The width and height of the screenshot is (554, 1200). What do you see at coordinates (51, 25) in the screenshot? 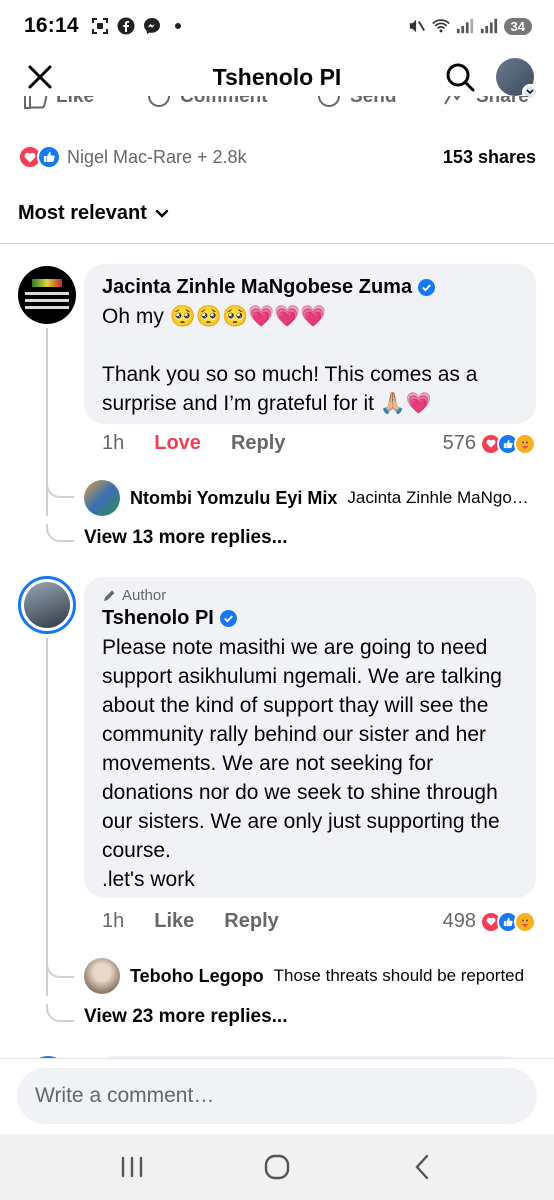
I see `status-time: 16:14` at bounding box center [51, 25].